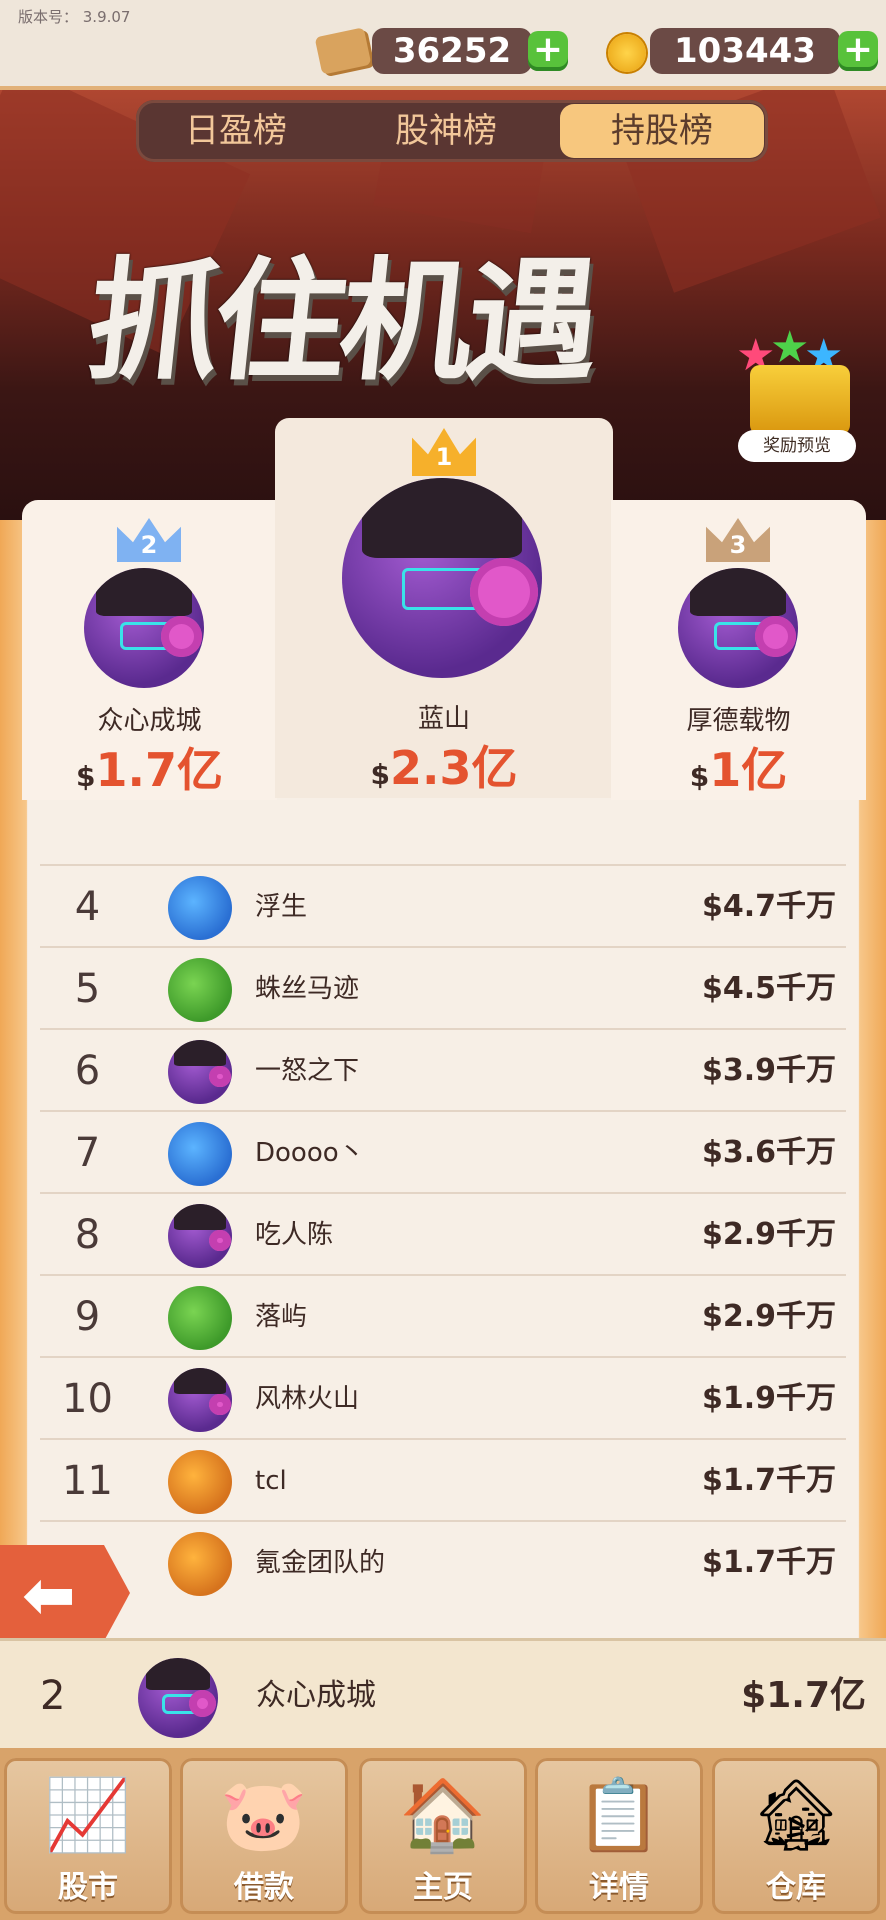 This screenshot has width=886, height=1920. What do you see at coordinates (320, 1563) in the screenshot?
I see `row-name: 氪金团队的` at bounding box center [320, 1563].